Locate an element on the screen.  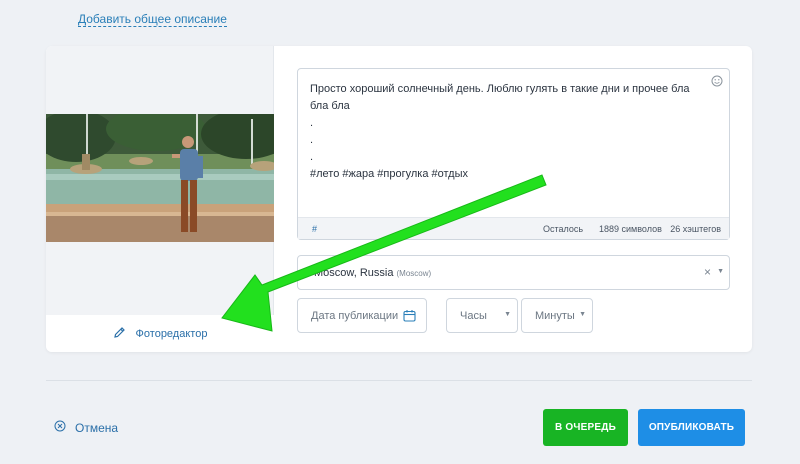
hashtags-count: 26 хэштегов is located at coordinates (695, 229).